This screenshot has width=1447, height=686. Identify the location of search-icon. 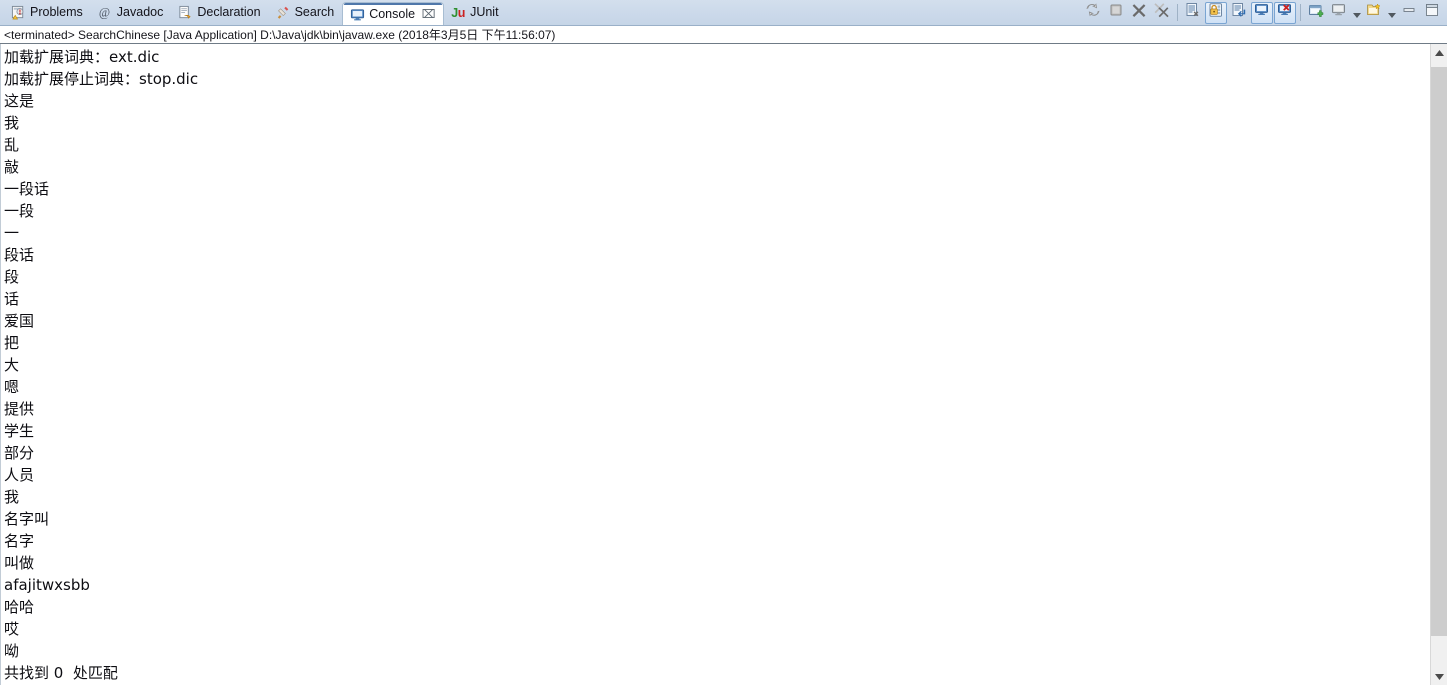
(283, 13).